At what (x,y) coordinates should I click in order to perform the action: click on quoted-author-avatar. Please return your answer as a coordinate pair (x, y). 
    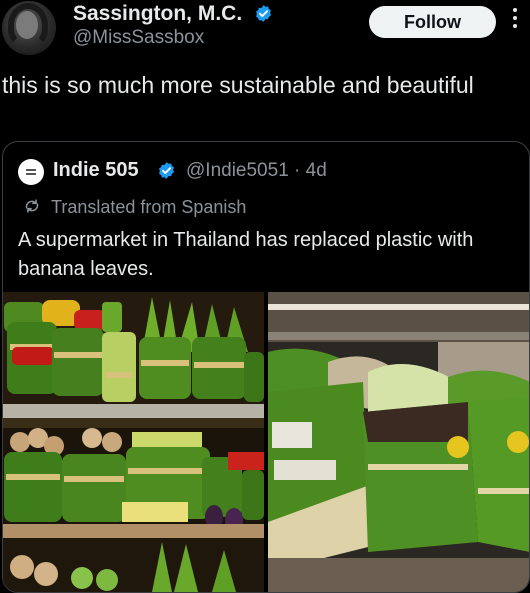
    Looking at the image, I should click on (31, 172).